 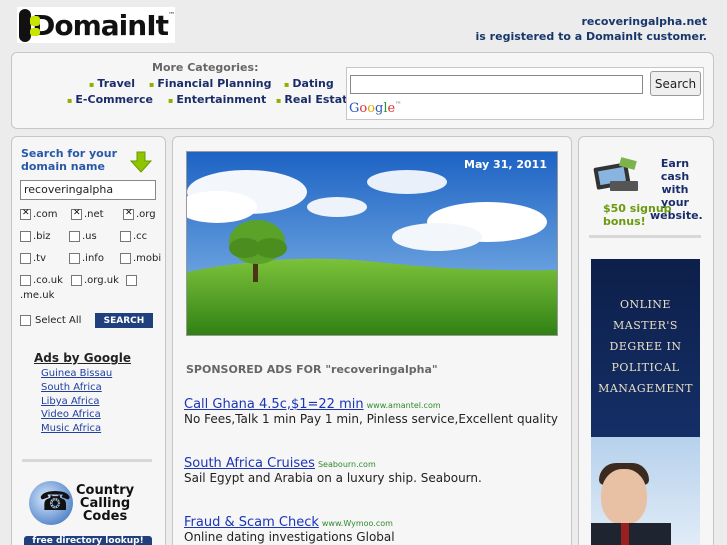 I want to click on registration-text: is registered to a DomainIt customer., so click(x=591, y=36).